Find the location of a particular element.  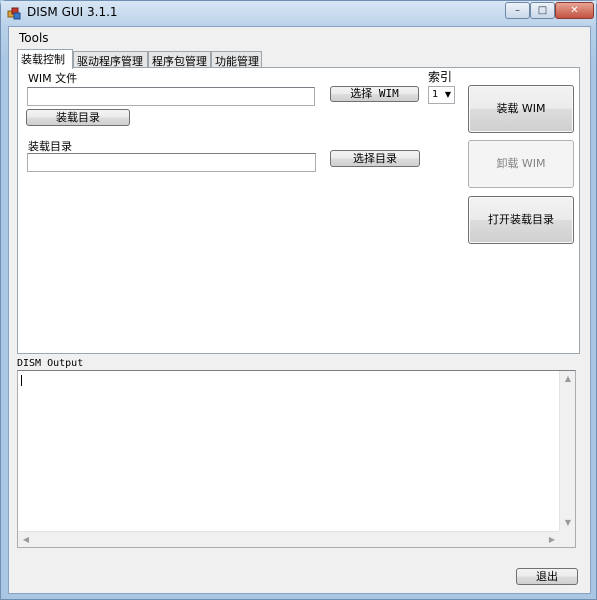

mount-dir-label: 装载目录 is located at coordinates (50, 146).